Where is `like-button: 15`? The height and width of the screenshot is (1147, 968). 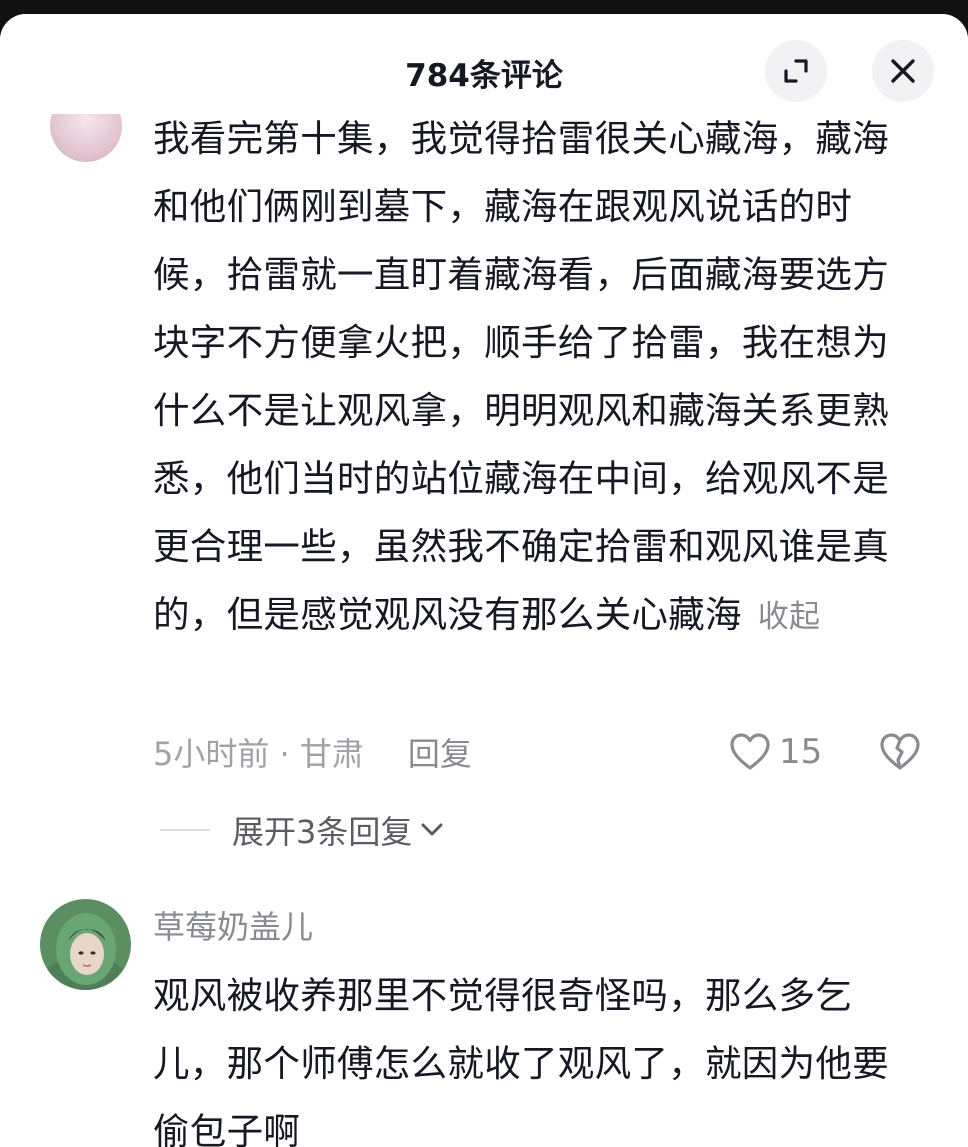
like-button: 15 is located at coordinates (775, 752).